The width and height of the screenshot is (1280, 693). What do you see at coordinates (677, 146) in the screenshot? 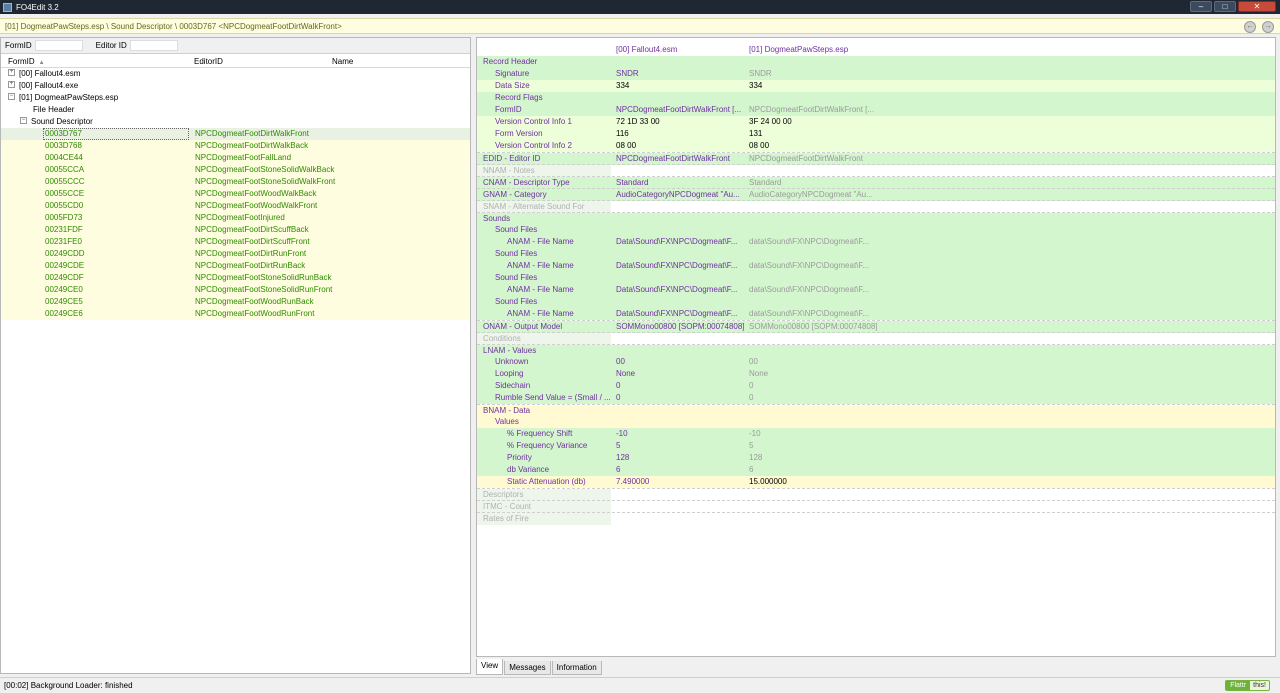
I see `value-fallout4-esm: 08 00` at bounding box center [677, 146].